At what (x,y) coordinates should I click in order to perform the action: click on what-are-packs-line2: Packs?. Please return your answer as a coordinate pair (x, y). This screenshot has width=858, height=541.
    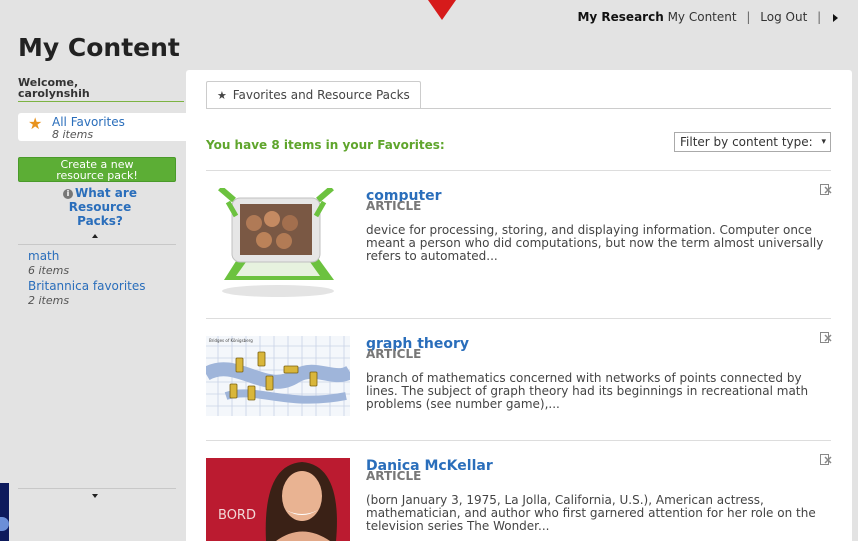
    Looking at the image, I should click on (100, 221).